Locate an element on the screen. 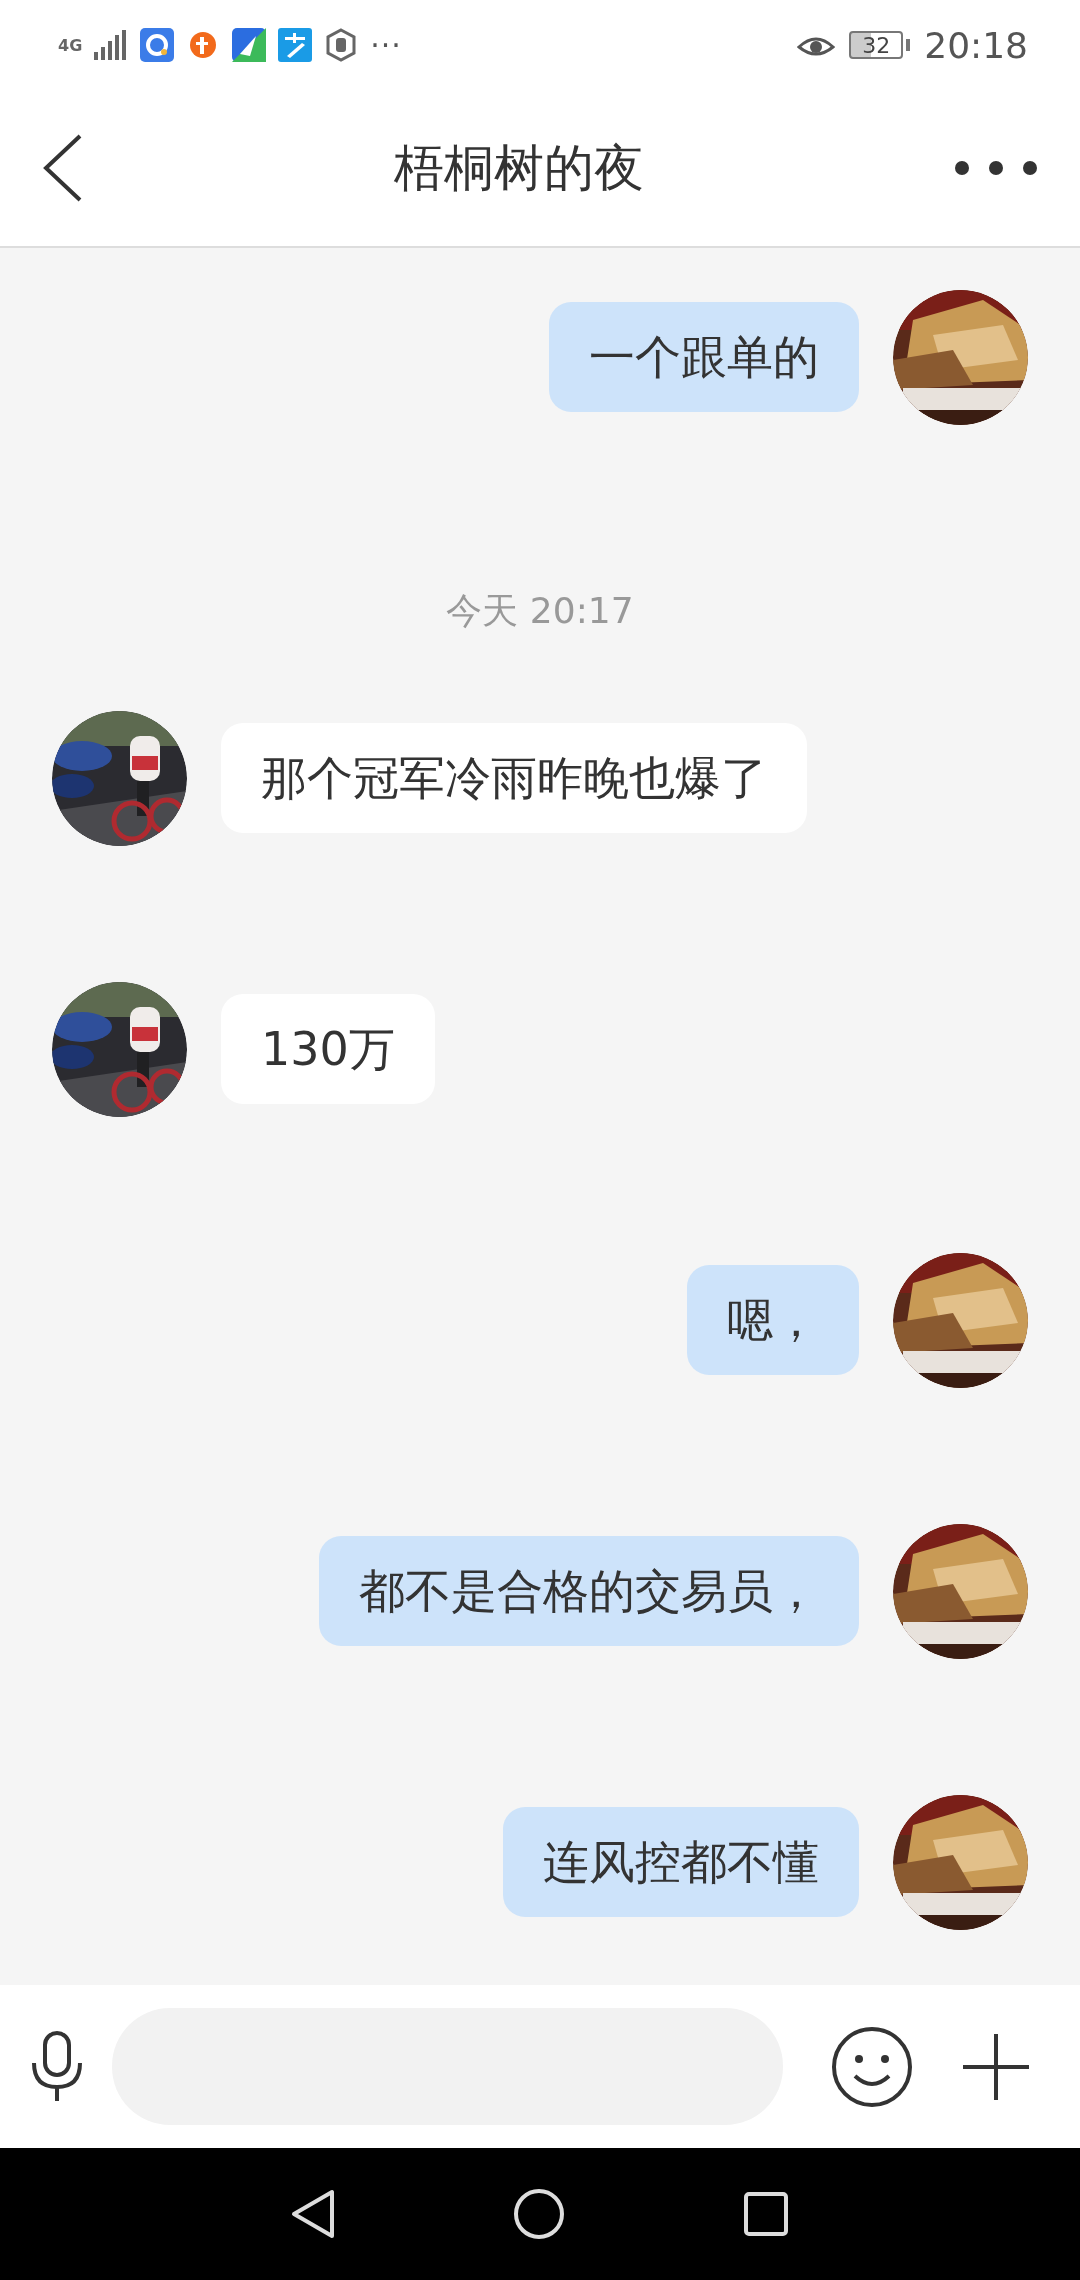  message-bubble: 嗯， is located at coordinates (773, 1320).